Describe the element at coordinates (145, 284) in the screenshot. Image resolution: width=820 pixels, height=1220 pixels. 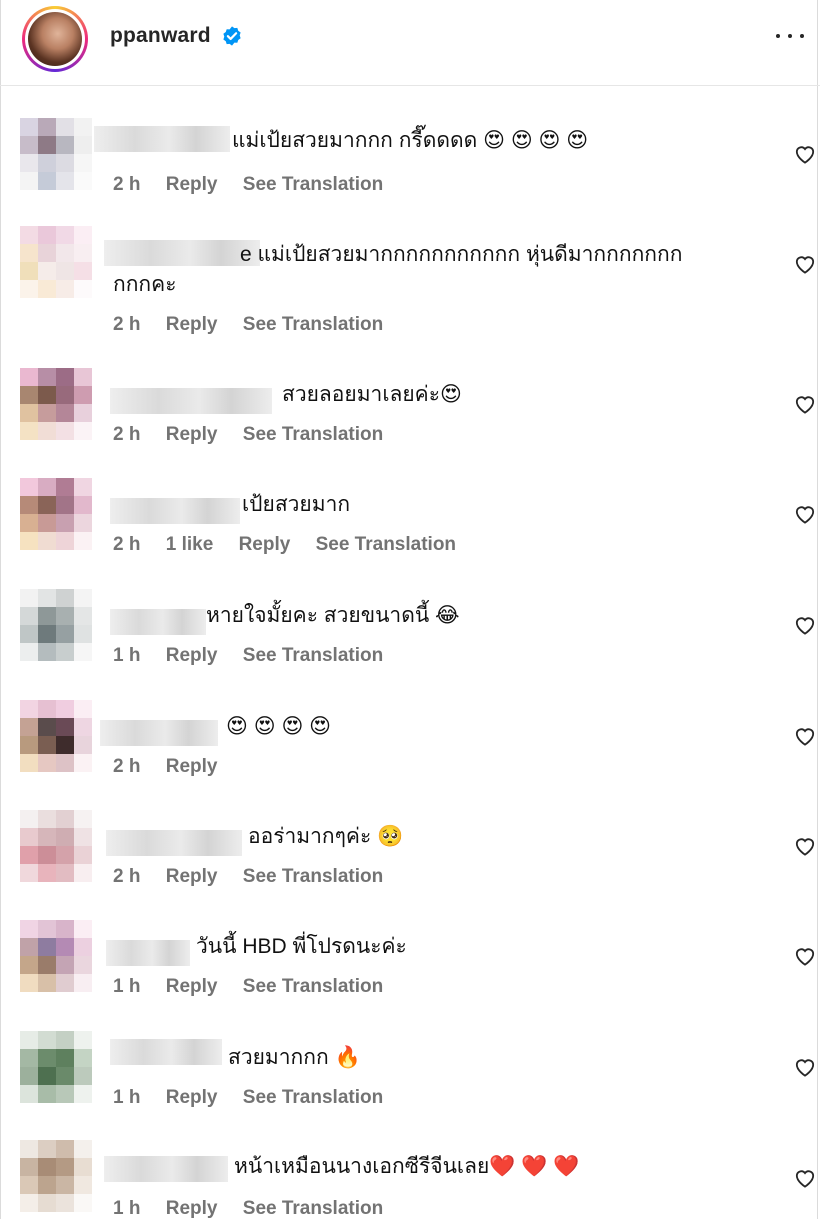
I see `comment-text-continued: กกกคะ` at that location.